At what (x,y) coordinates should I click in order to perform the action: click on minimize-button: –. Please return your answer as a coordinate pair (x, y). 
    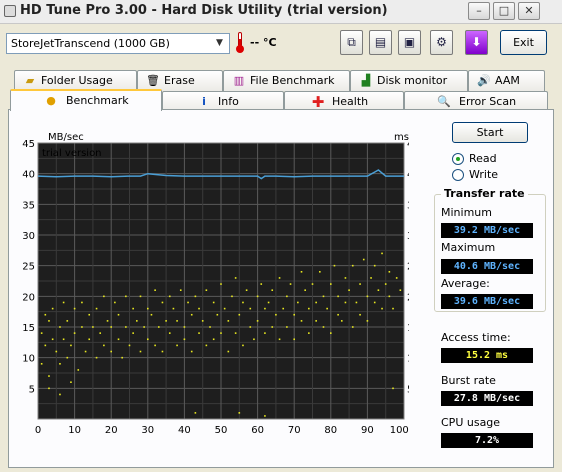
    Looking at the image, I should click on (479, 11).